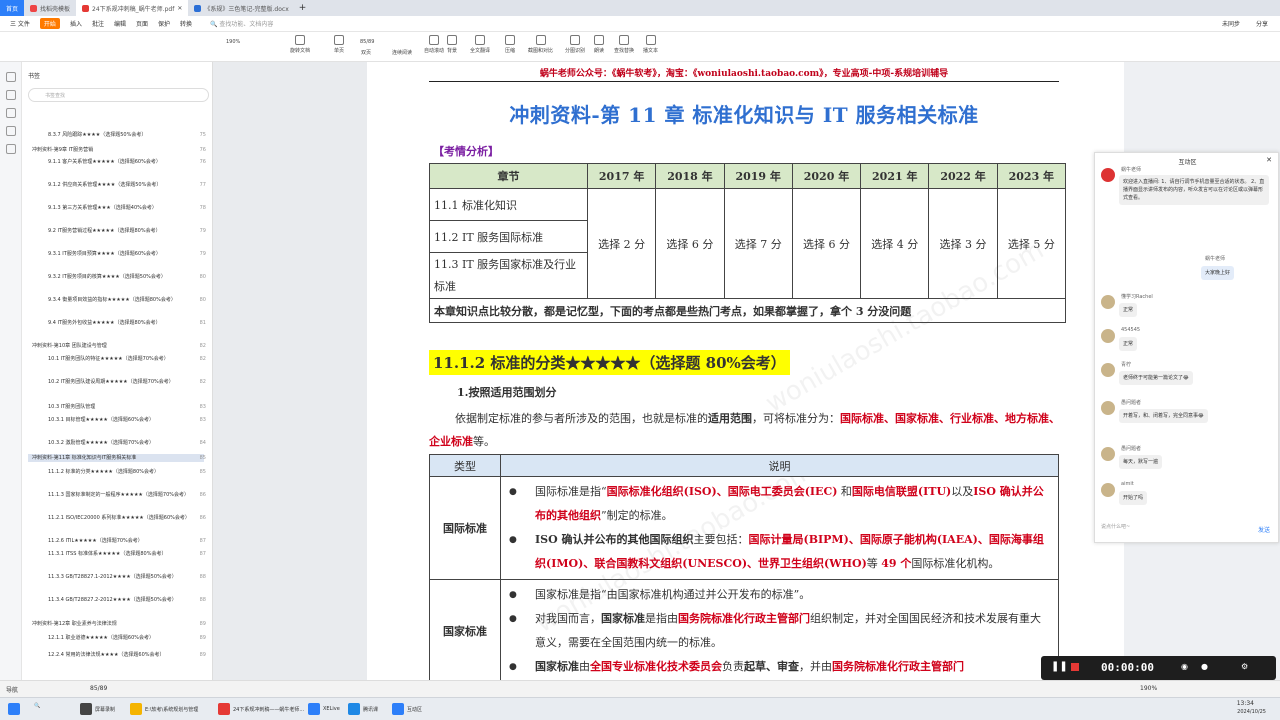 This screenshot has height=720, width=1280. I want to click on table-header-row: 类型 说明, so click(744, 465).